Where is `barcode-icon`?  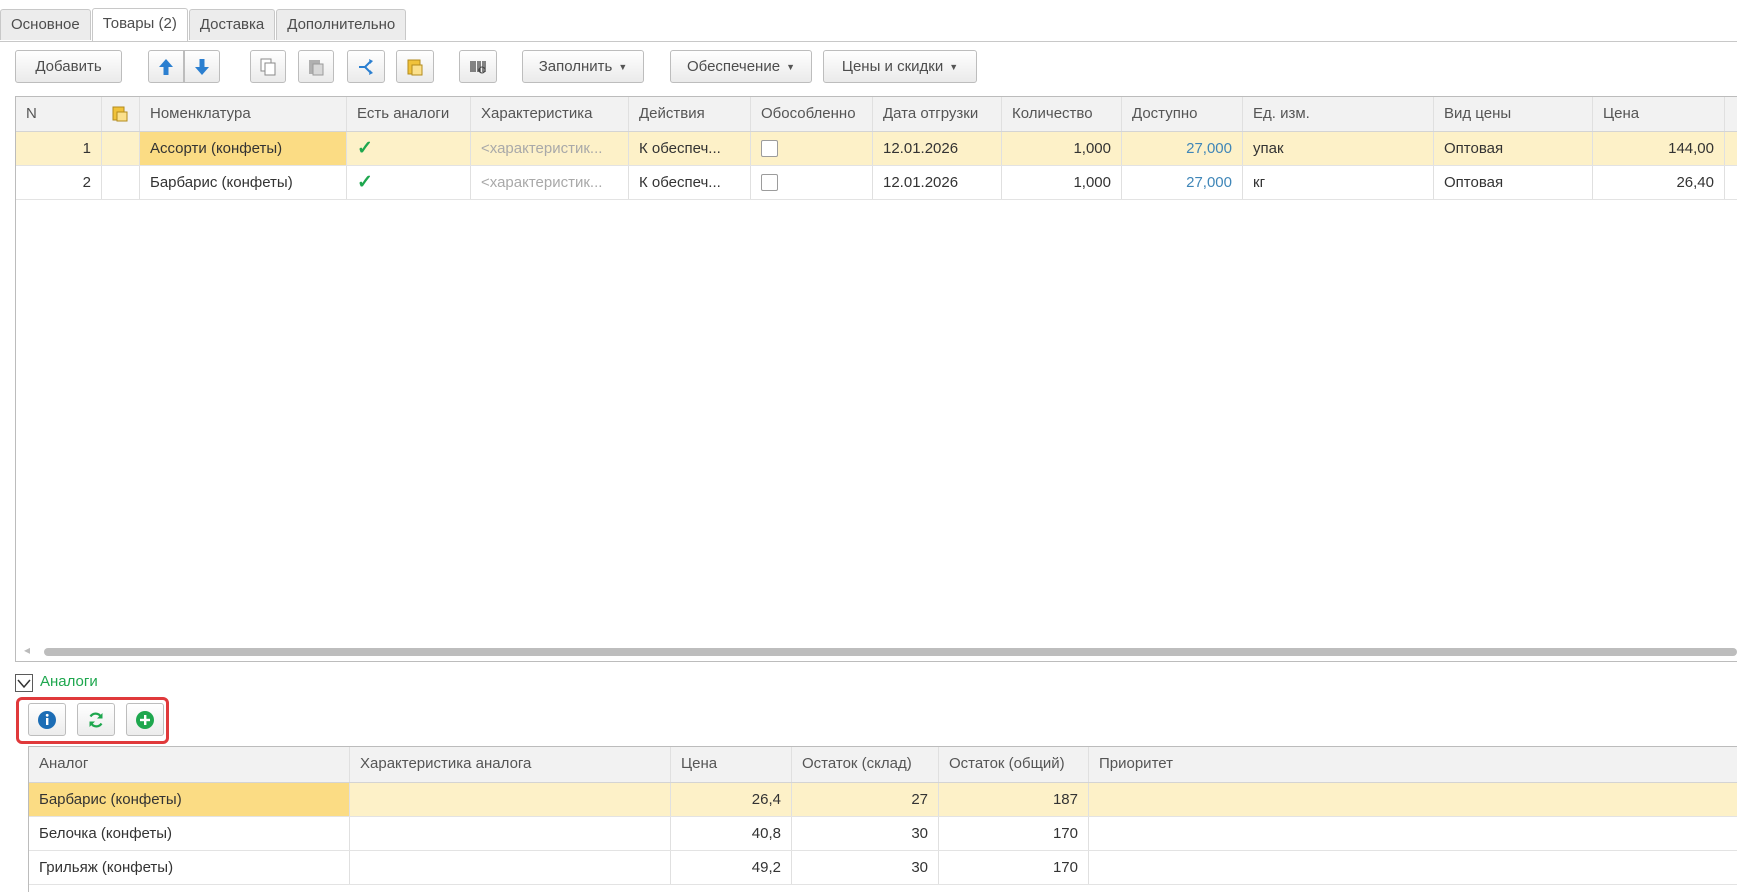
barcode-icon is located at coordinates (478, 67).